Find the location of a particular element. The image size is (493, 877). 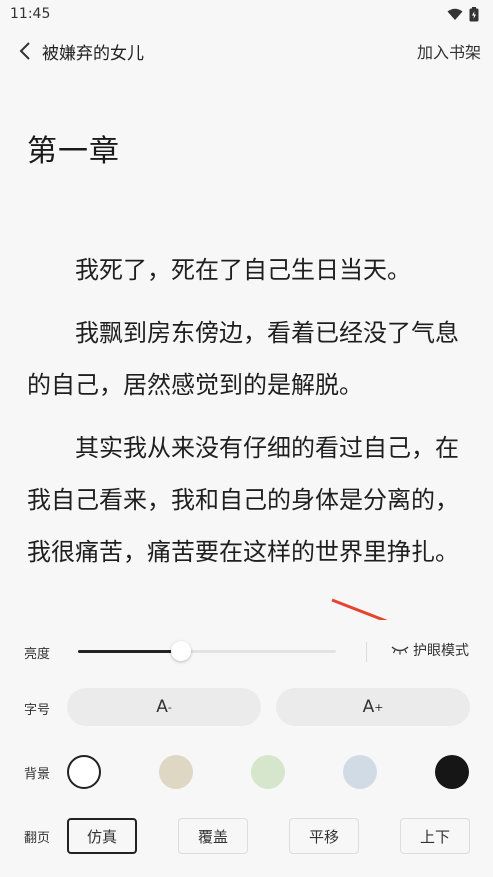

status-bar: 11:45 is located at coordinates (246, 14).